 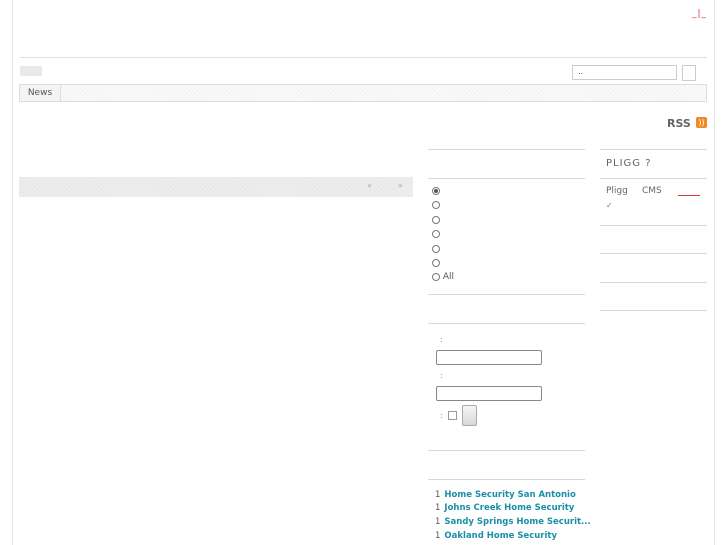 What do you see at coordinates (509, 508) in the screenshot?
I see `story-link: Johns Creek Home Security` at bounding box center [509, 508].